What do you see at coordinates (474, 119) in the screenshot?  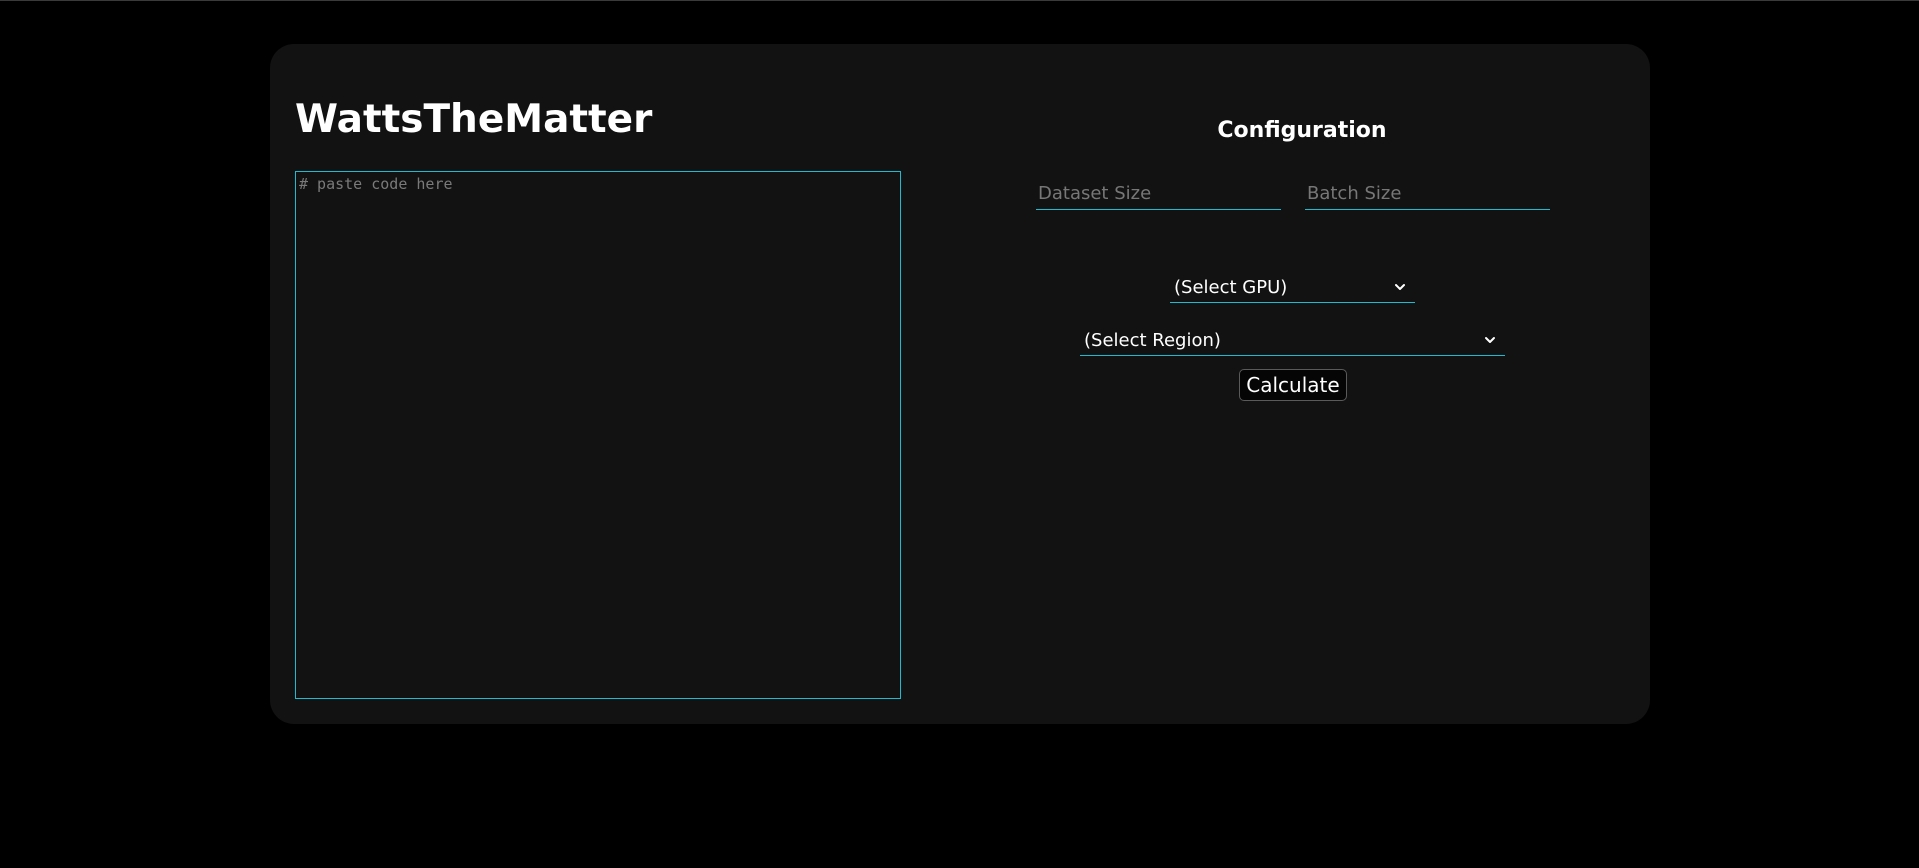 I see `app-title: WattsTheMatter` at bounding box center [474, 119].